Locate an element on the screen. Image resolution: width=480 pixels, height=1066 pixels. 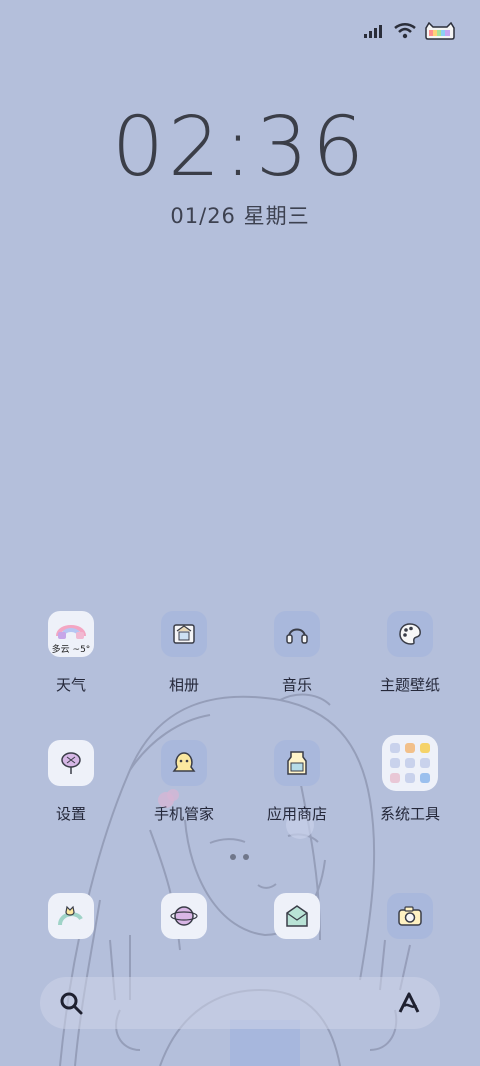
app-label: 天气 is located at coordinates (70, 685).